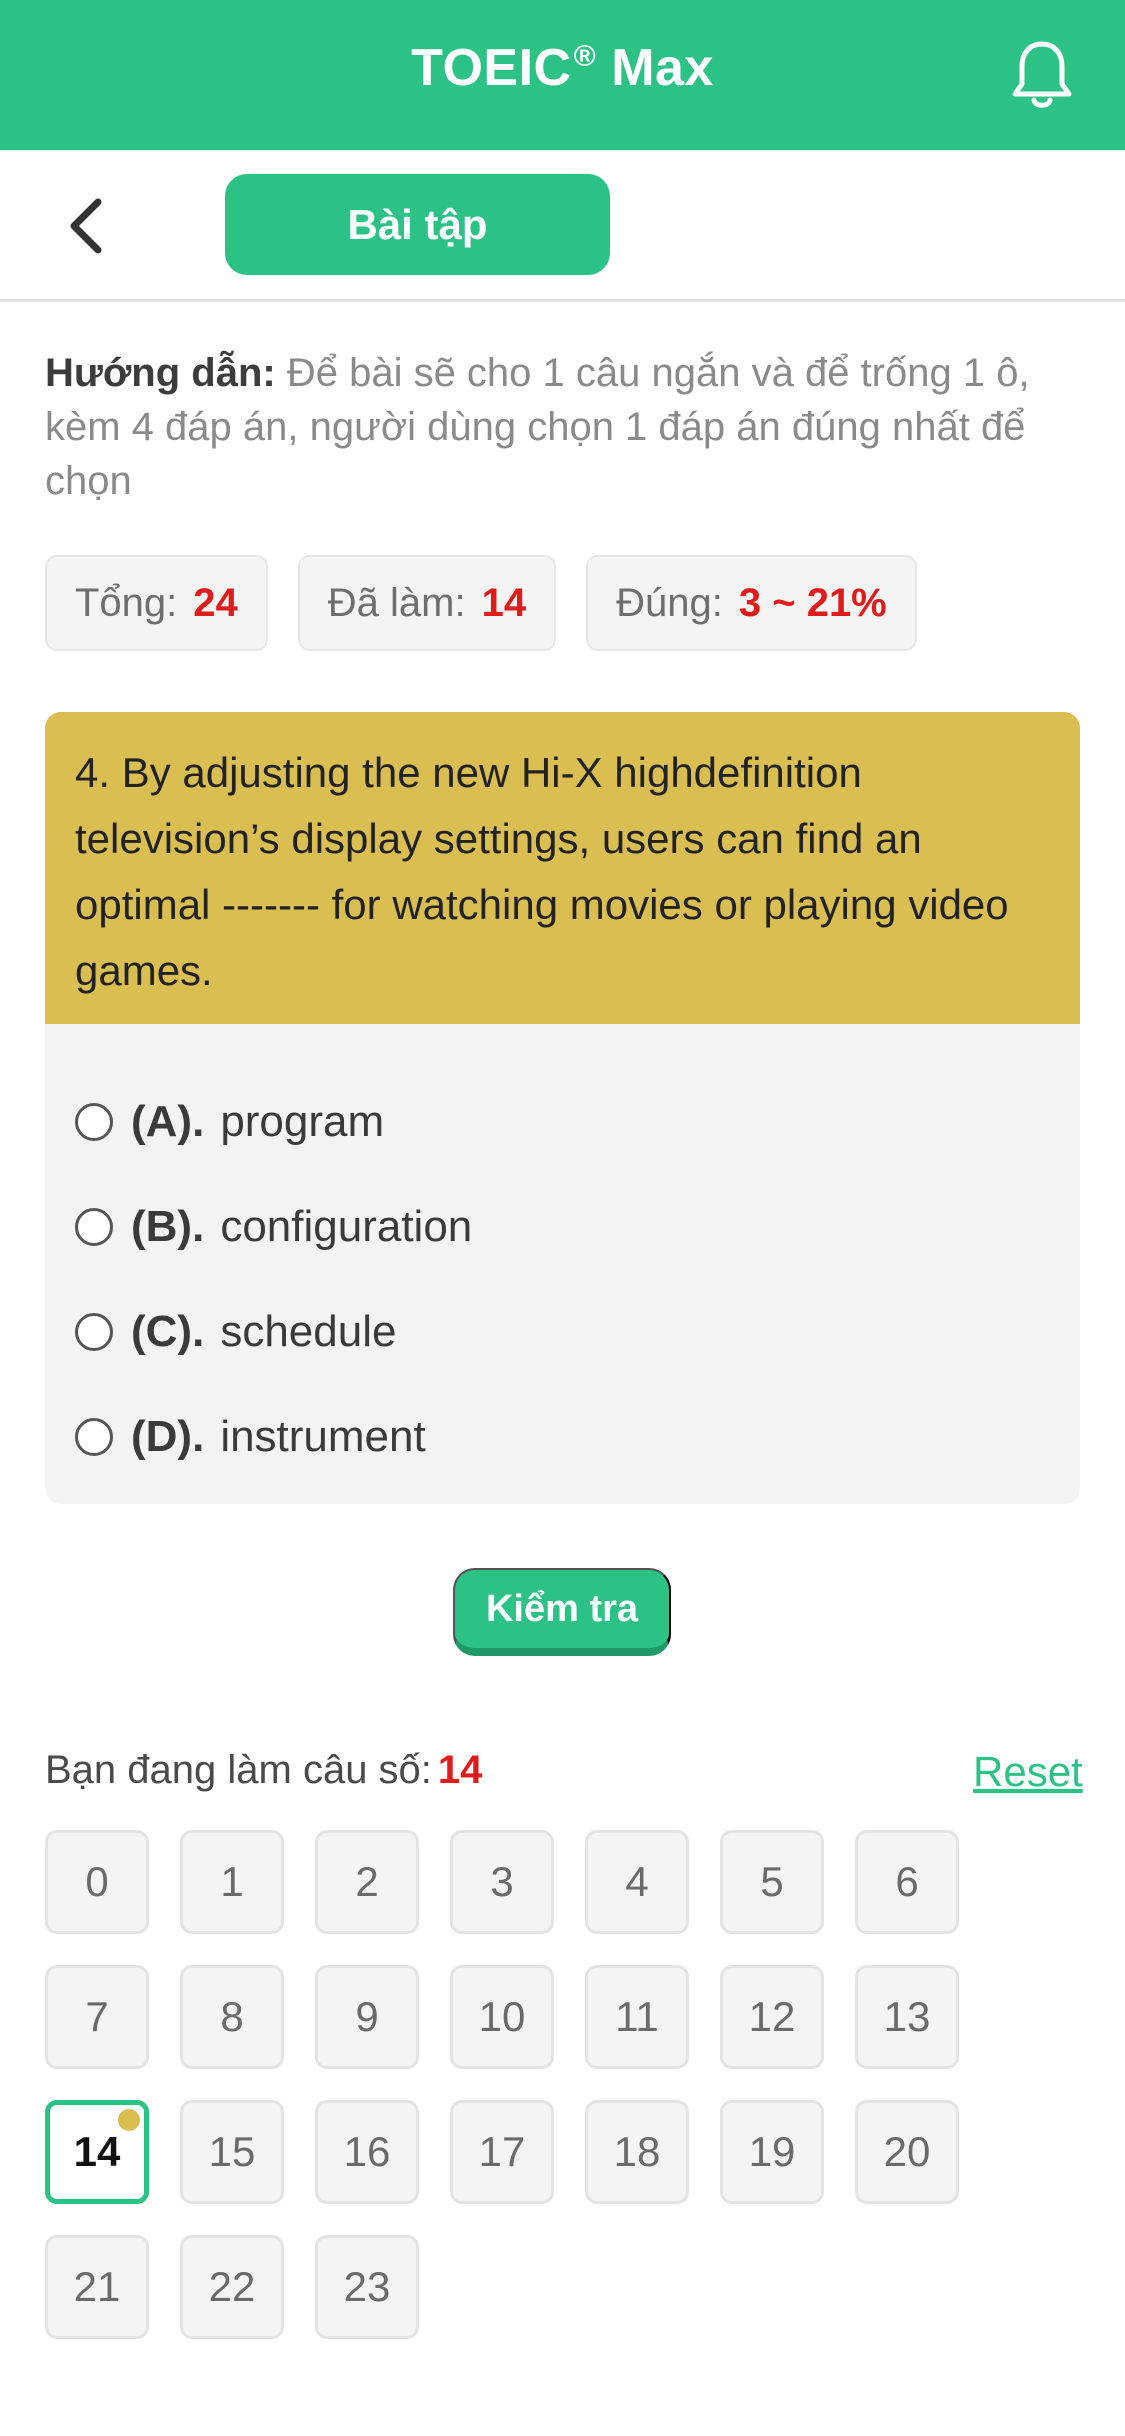 This screenshot has width=1125, height=2436. Describe the element at coordinates (907, 2152) in the screenshot. I see `question-cell: 20` at that location.